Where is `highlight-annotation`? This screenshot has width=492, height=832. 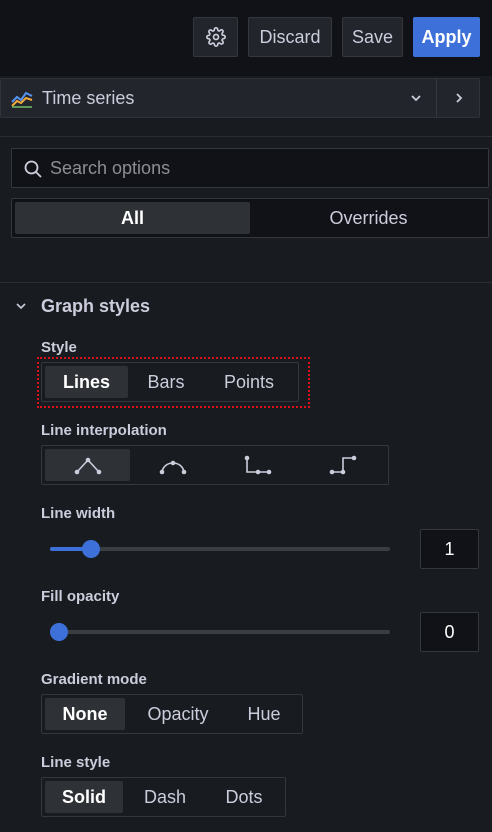
highlight-annotation is located at coordinates (173, 382).